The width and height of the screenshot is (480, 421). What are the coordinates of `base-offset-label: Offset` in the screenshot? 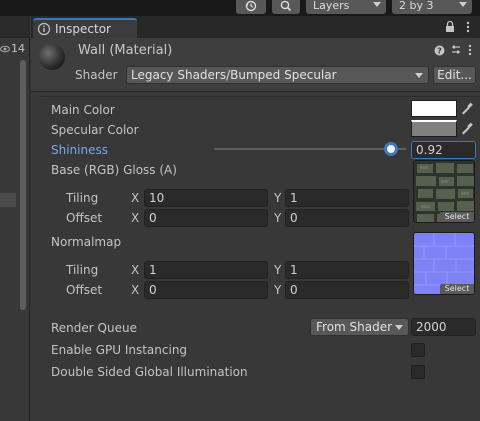 It's located at (84, 218).